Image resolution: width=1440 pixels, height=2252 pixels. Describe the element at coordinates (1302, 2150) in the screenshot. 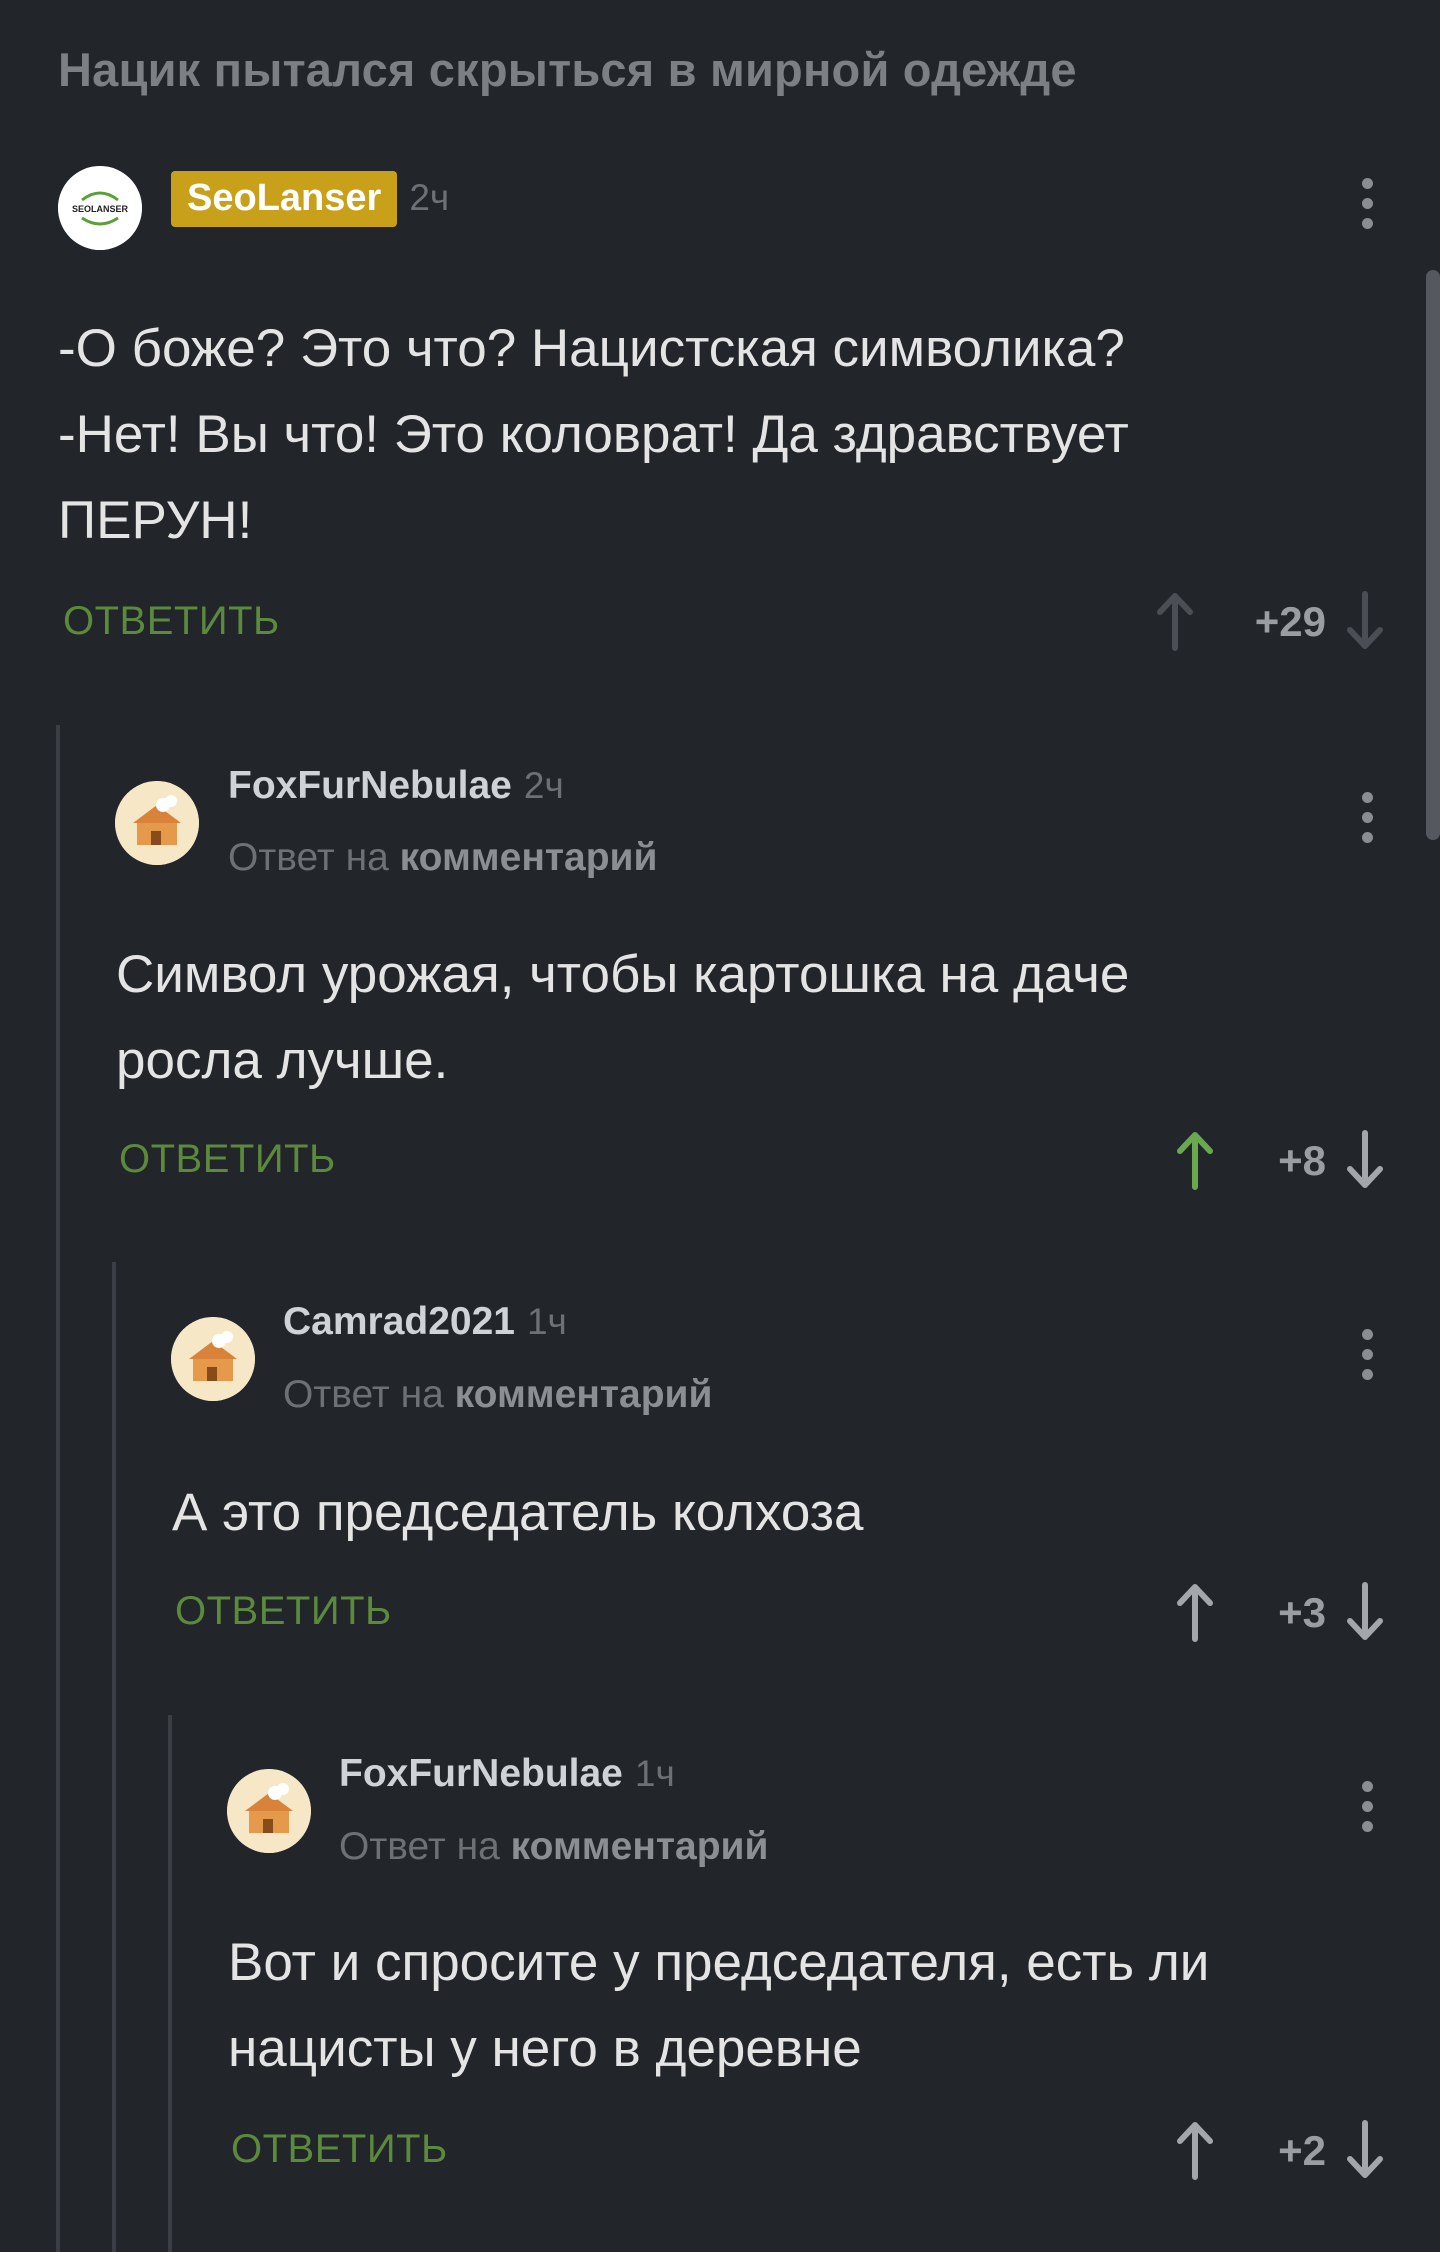

I see `comment-score: +2` at that location.